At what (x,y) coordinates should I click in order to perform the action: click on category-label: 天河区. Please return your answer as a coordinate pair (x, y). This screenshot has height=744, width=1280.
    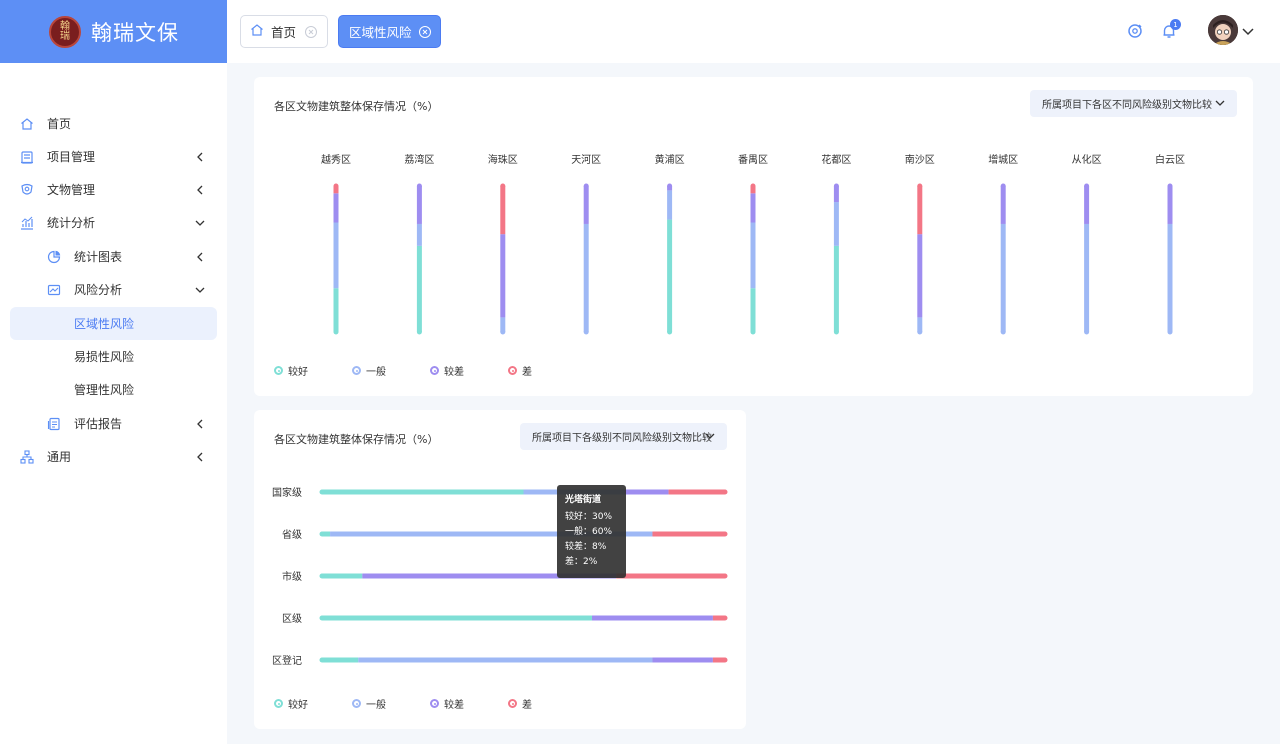
    Looking at the image, I should click on (586, 160).